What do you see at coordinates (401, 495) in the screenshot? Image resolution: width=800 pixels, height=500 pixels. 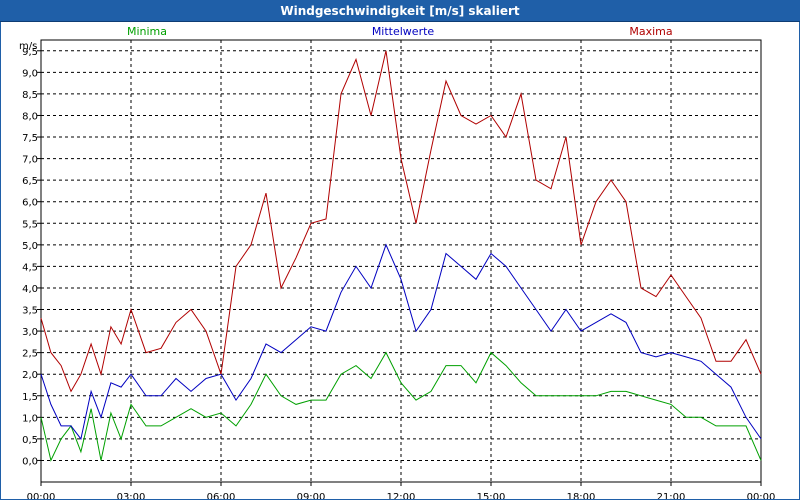 I see `x-tick-time: 12:00` at bounding box center [401, 495].